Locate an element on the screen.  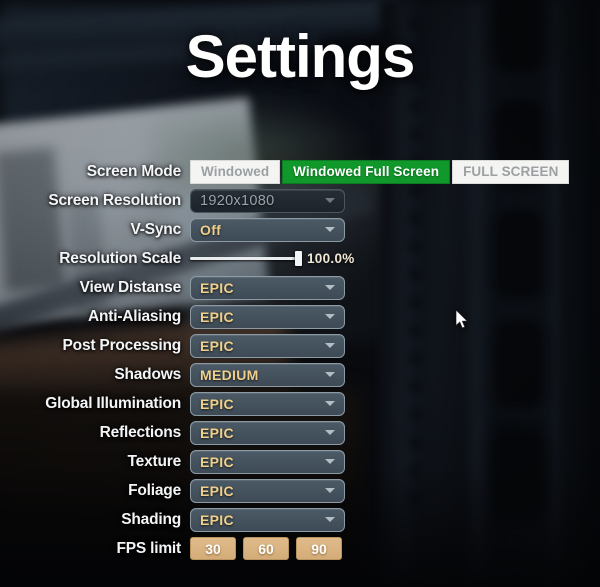
dropdown-value-texture: EPIC is located at coordinates (217, 461).